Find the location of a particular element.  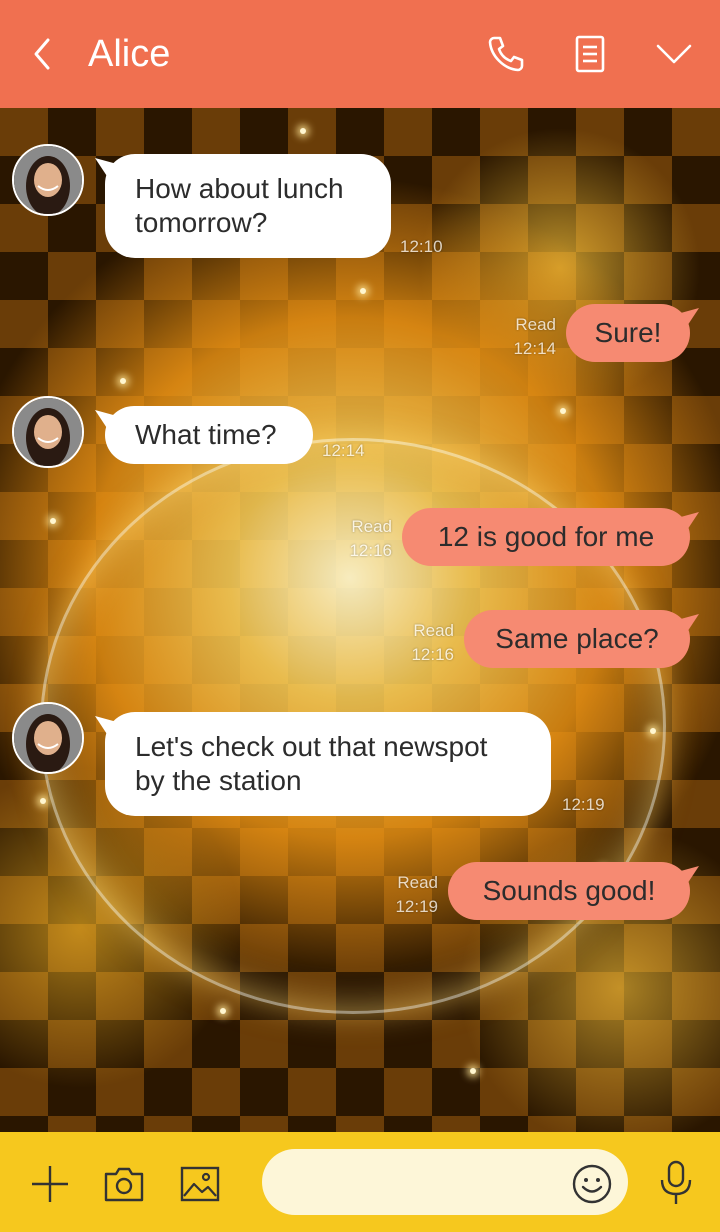

emoji-button is located at coordinates (592, 1184).